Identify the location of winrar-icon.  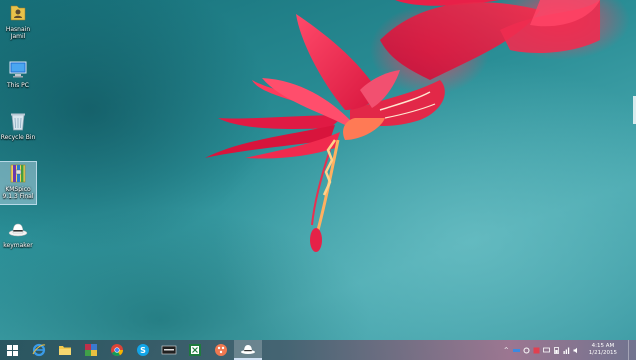
(91, 350).